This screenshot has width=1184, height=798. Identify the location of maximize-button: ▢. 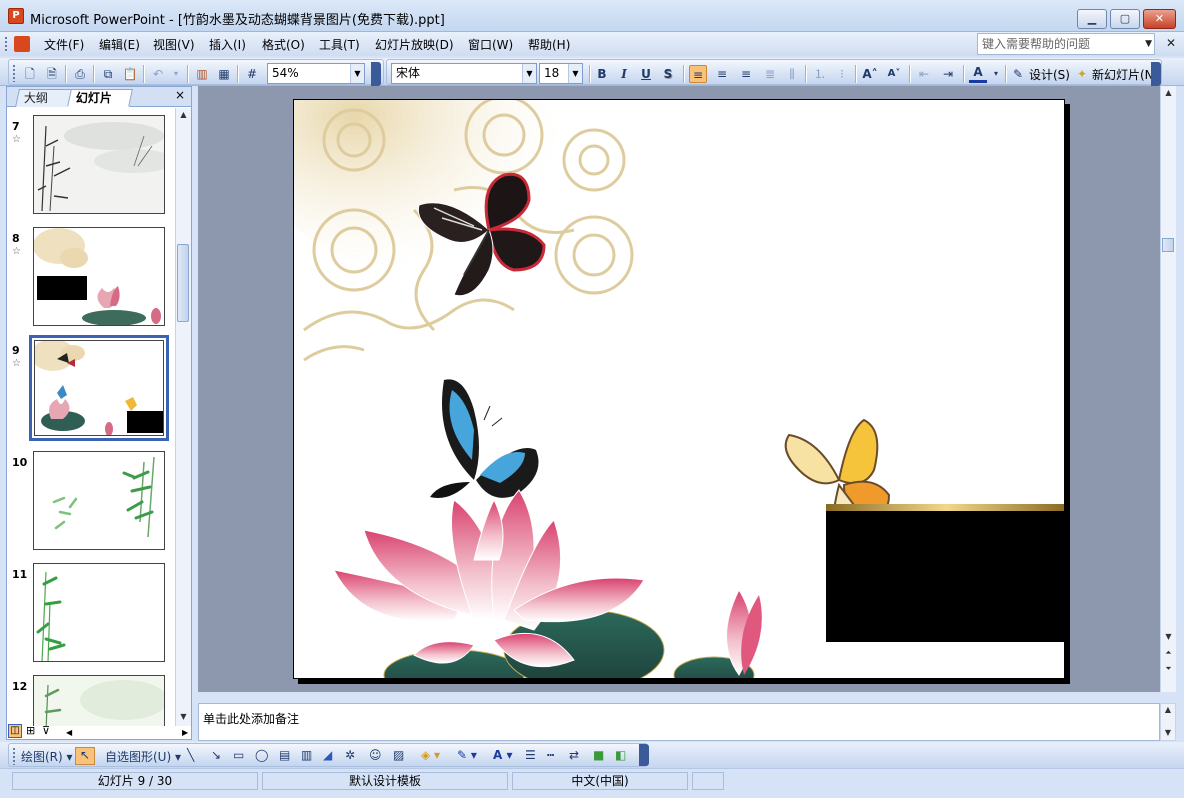
(1125, 19).